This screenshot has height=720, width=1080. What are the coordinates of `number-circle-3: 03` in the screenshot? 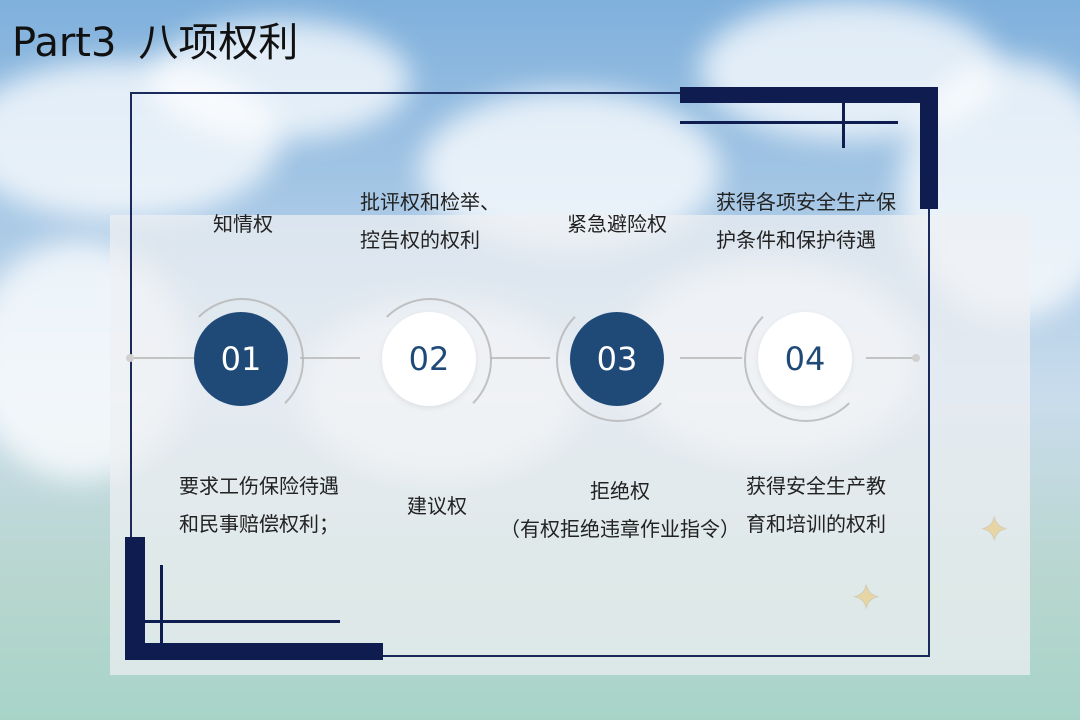 It's located at (617, 359).